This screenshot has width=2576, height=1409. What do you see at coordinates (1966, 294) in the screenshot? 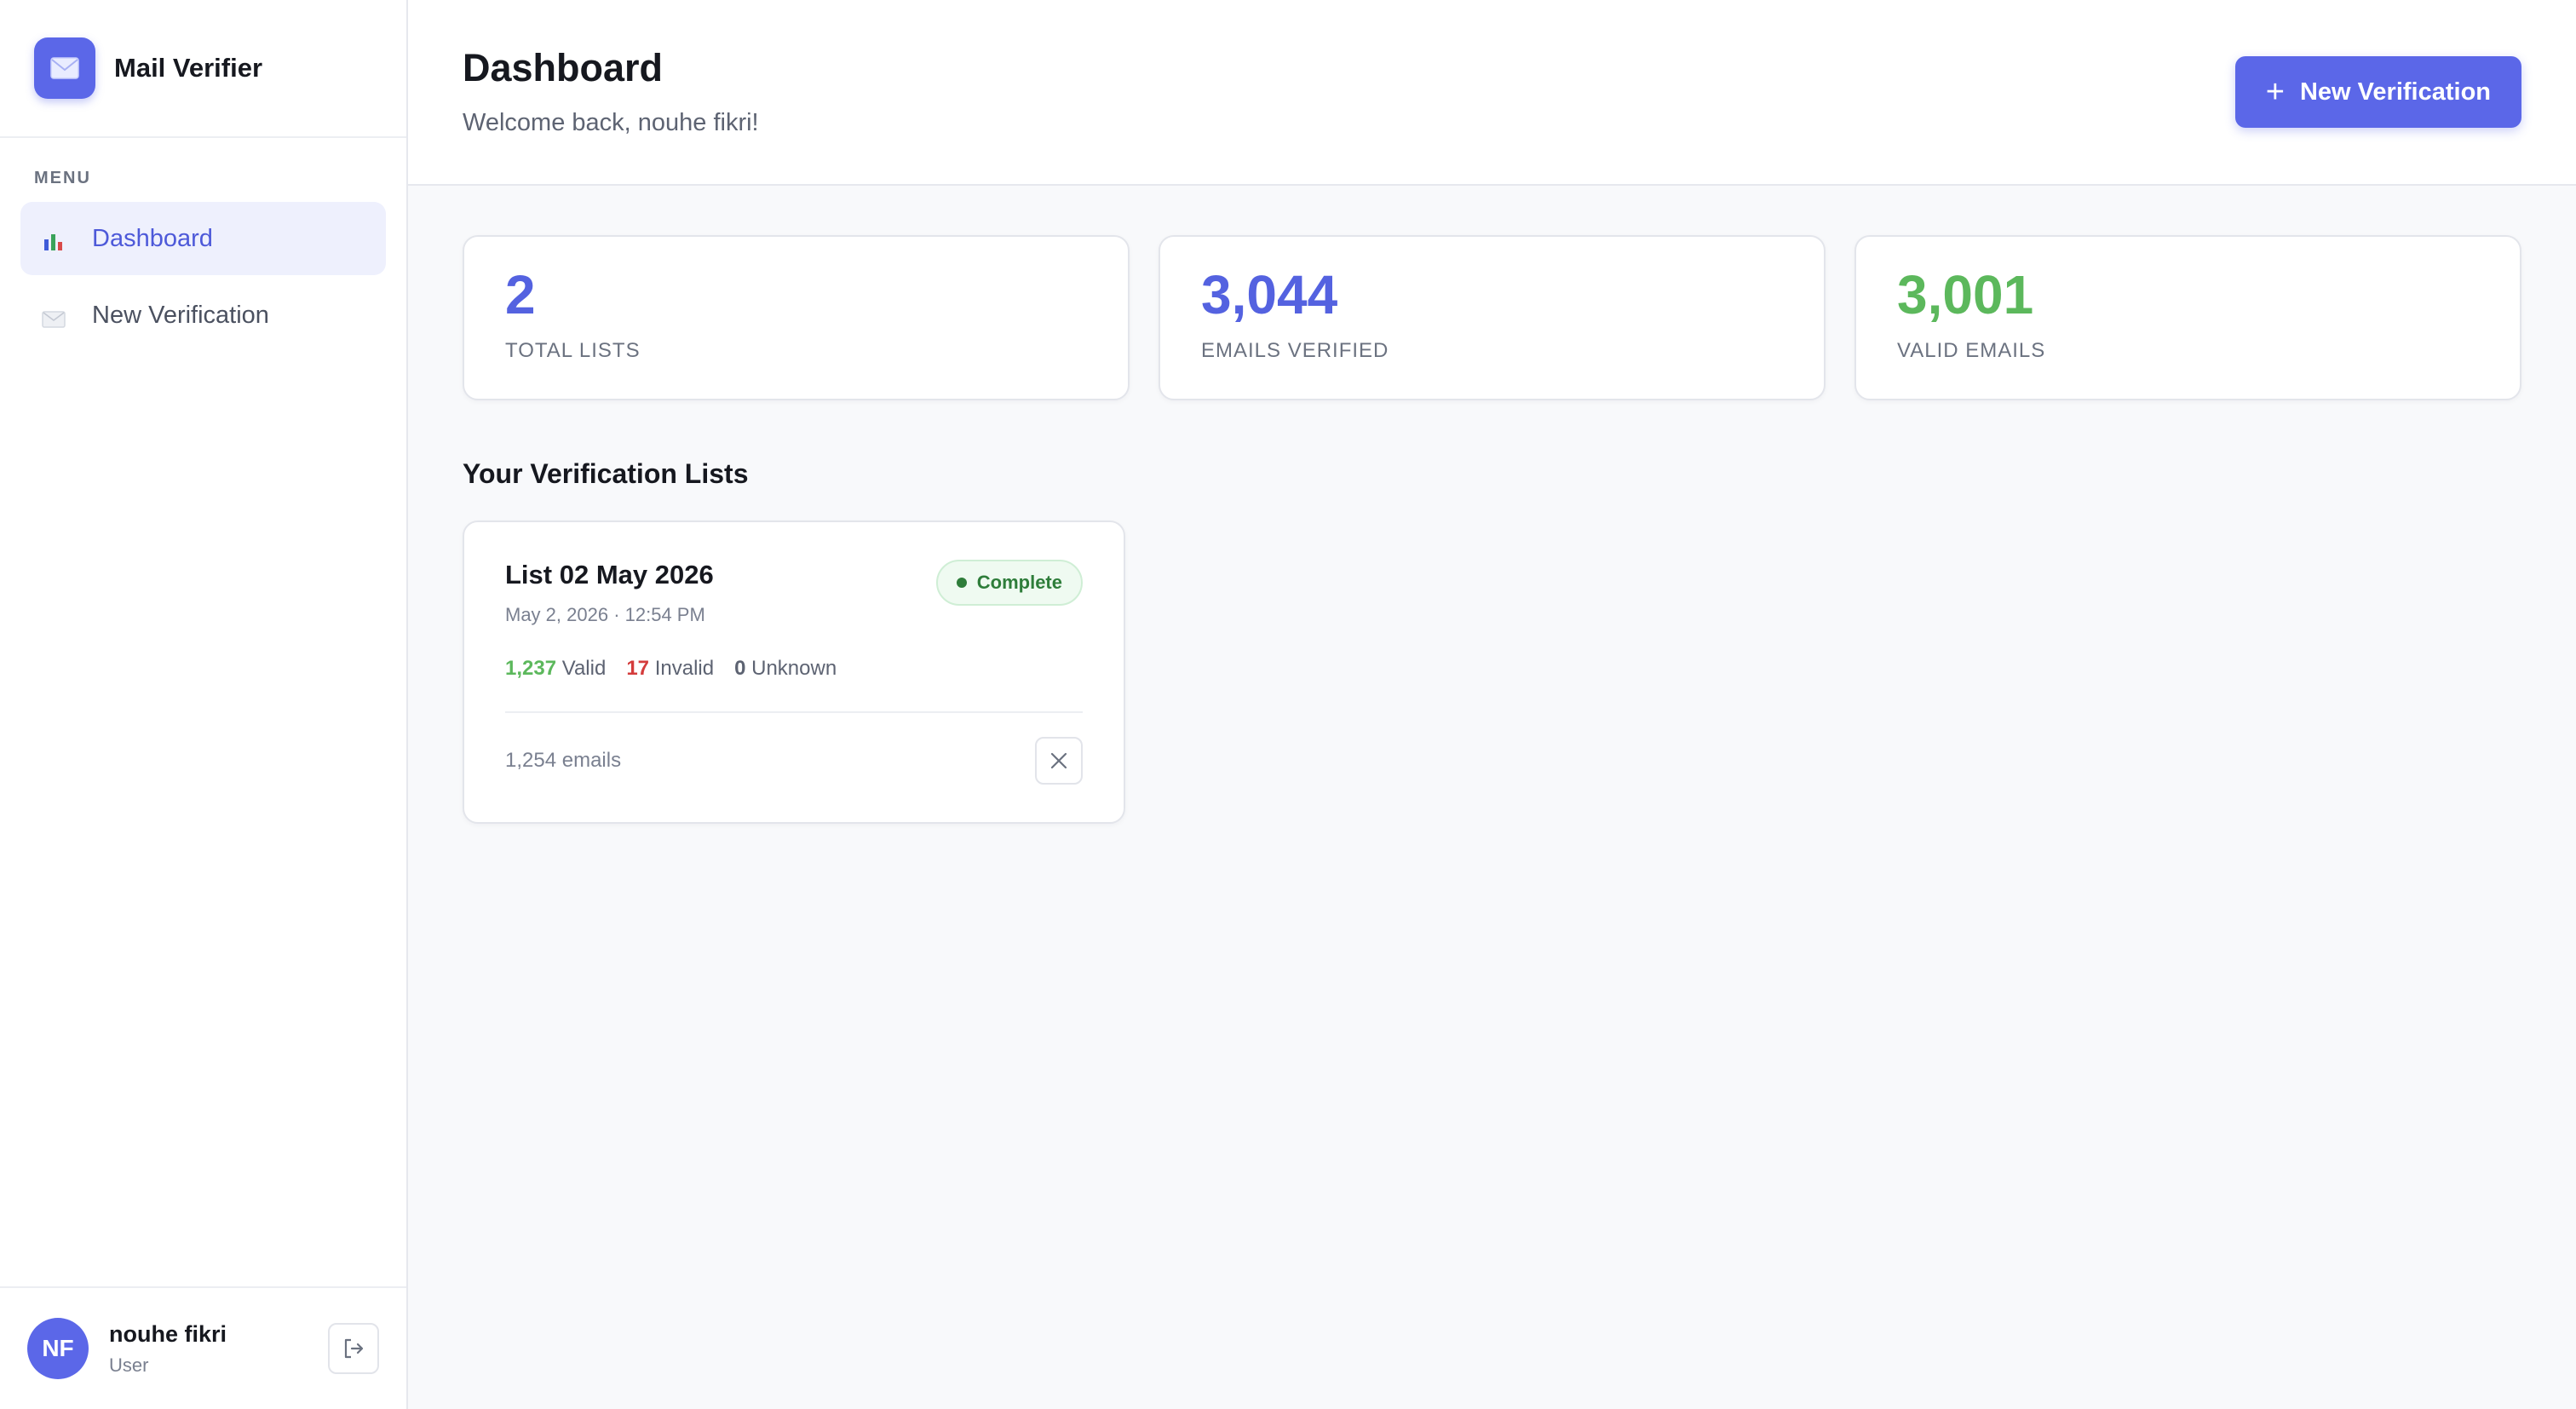
I see `stat-value: 3,001` at bounding box center [1966, 294].